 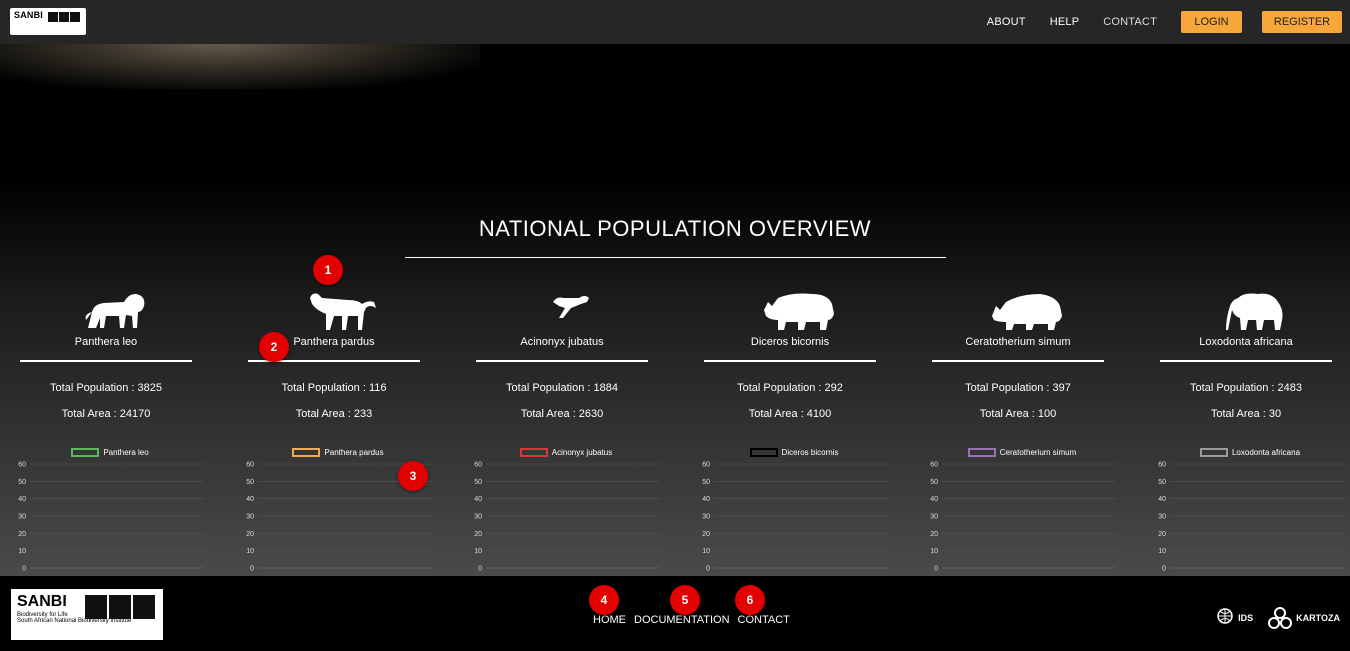 I want to click on species-name: Ceratotherium simum, so click(x=1018, y=342).